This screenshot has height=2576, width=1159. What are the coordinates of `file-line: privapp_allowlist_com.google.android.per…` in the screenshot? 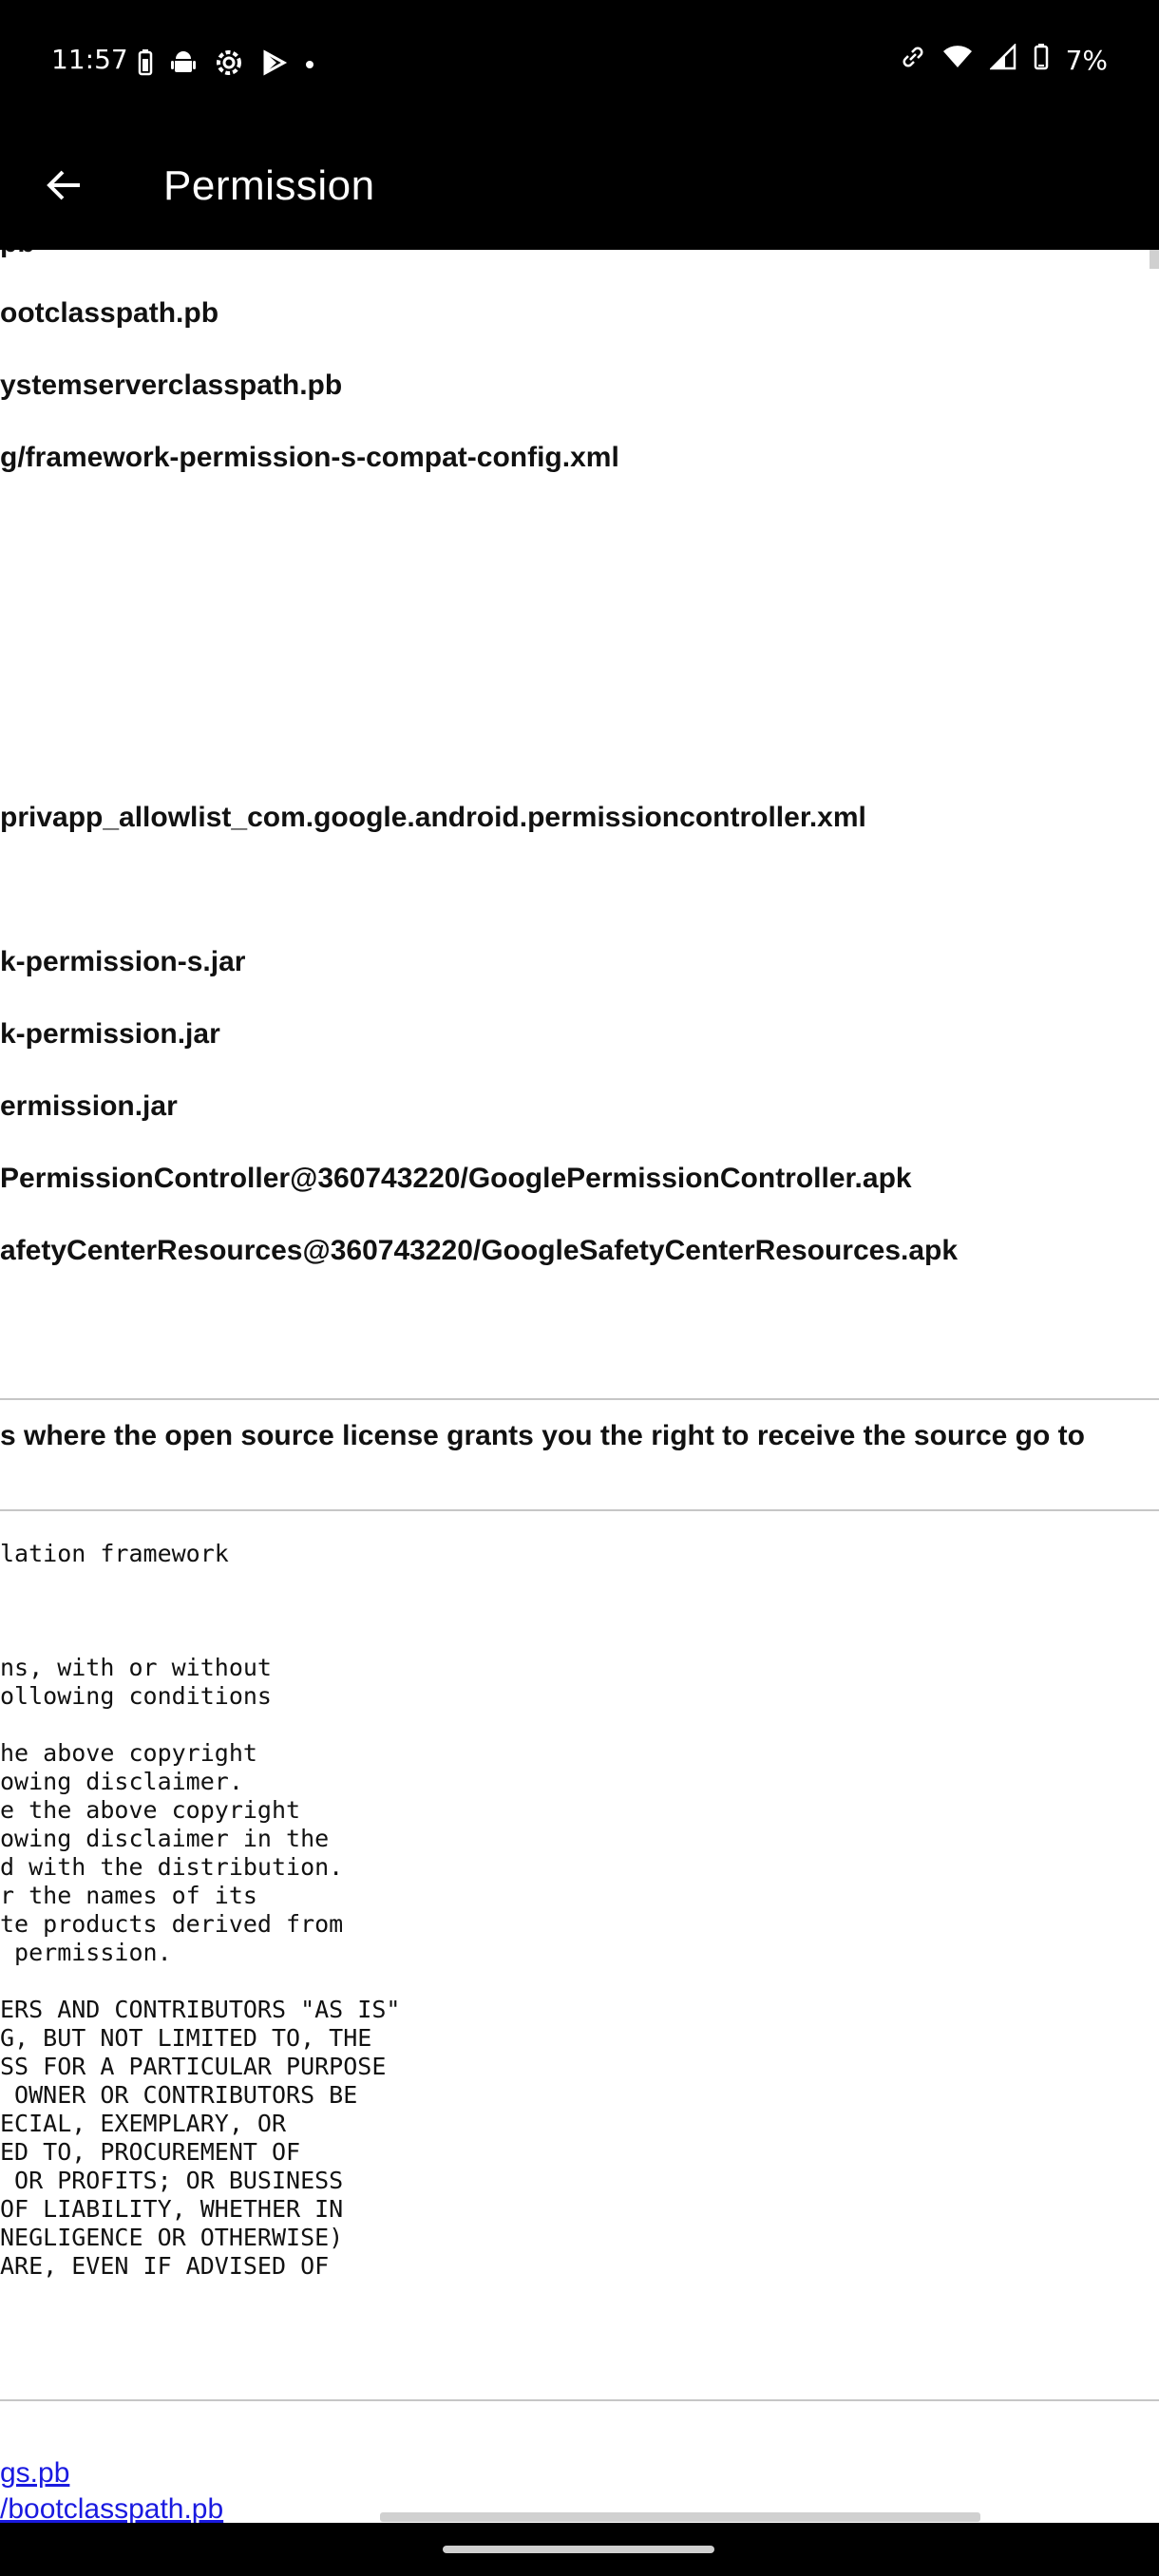 It's located at (433, 817).